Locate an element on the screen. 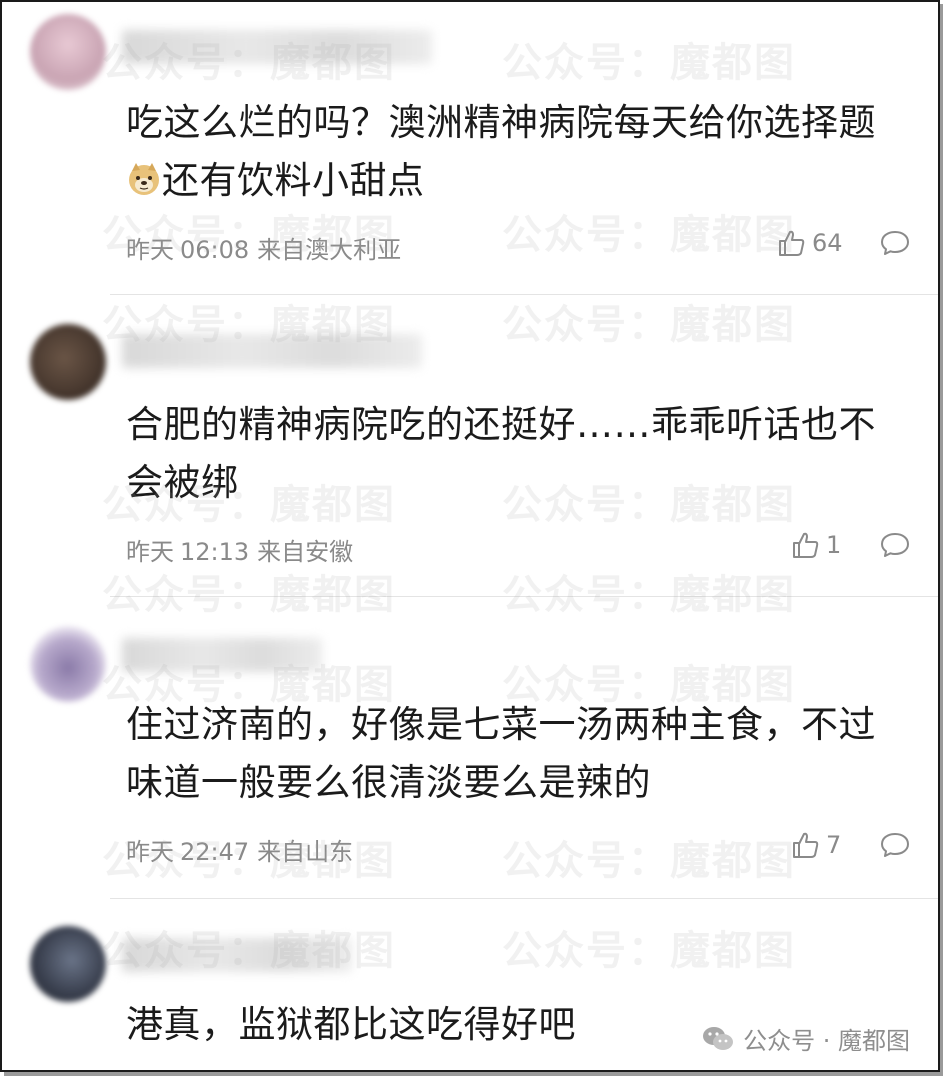  like-count: 64 is located at coordinates (827, 243).